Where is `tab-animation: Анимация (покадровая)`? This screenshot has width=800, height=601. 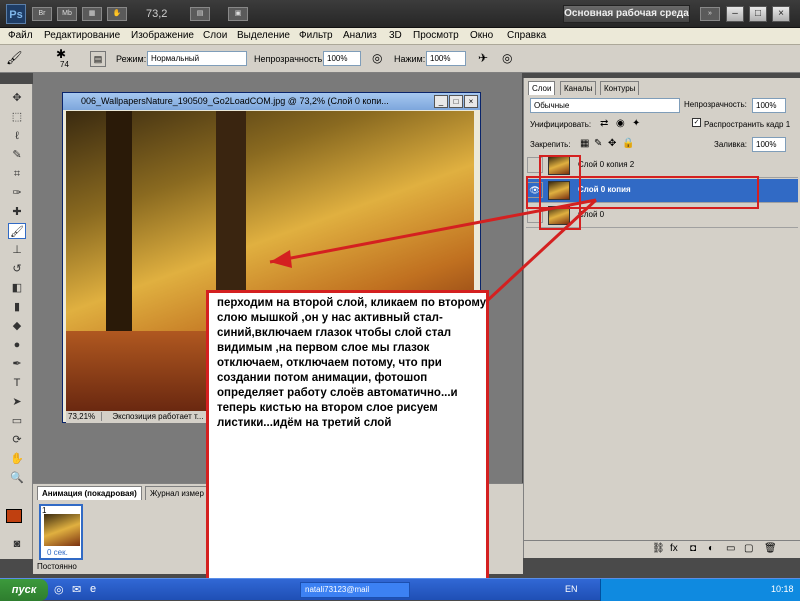 tab-animation: Анимация (покадровая) is located at coordinates (89, 493).